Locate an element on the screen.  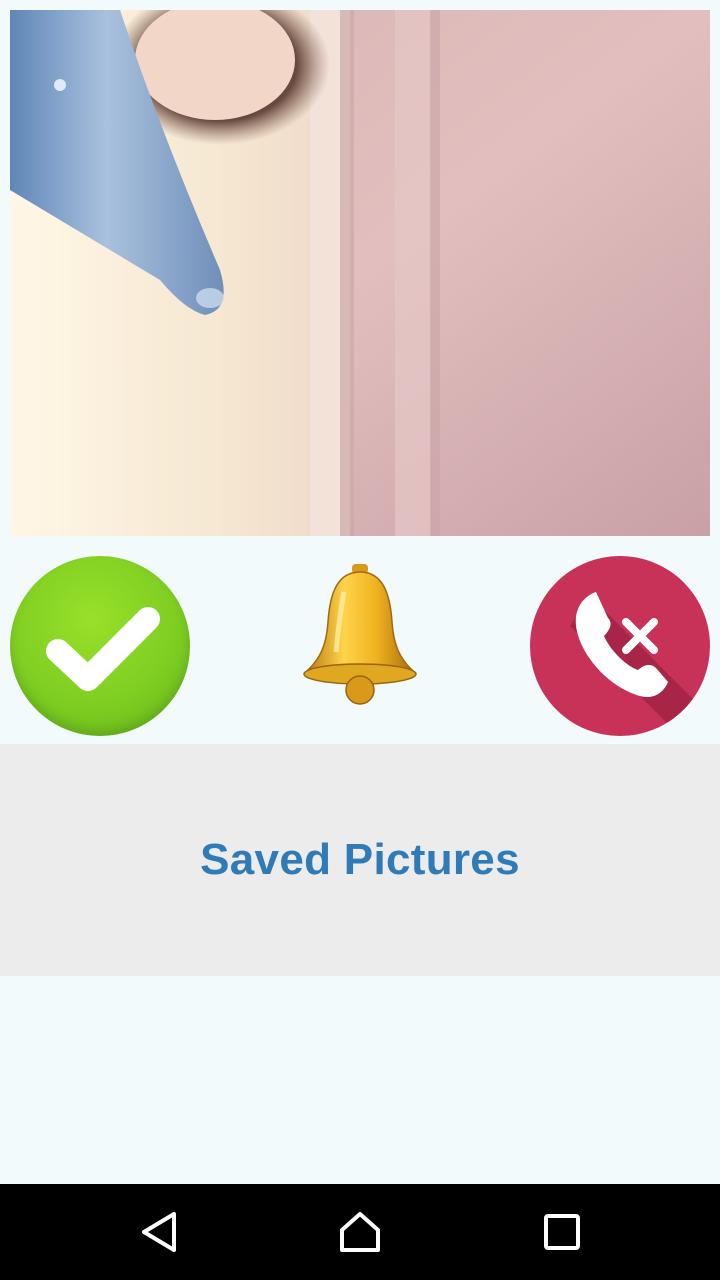
back-triangle-icon is located at coordinates (159, 1232).